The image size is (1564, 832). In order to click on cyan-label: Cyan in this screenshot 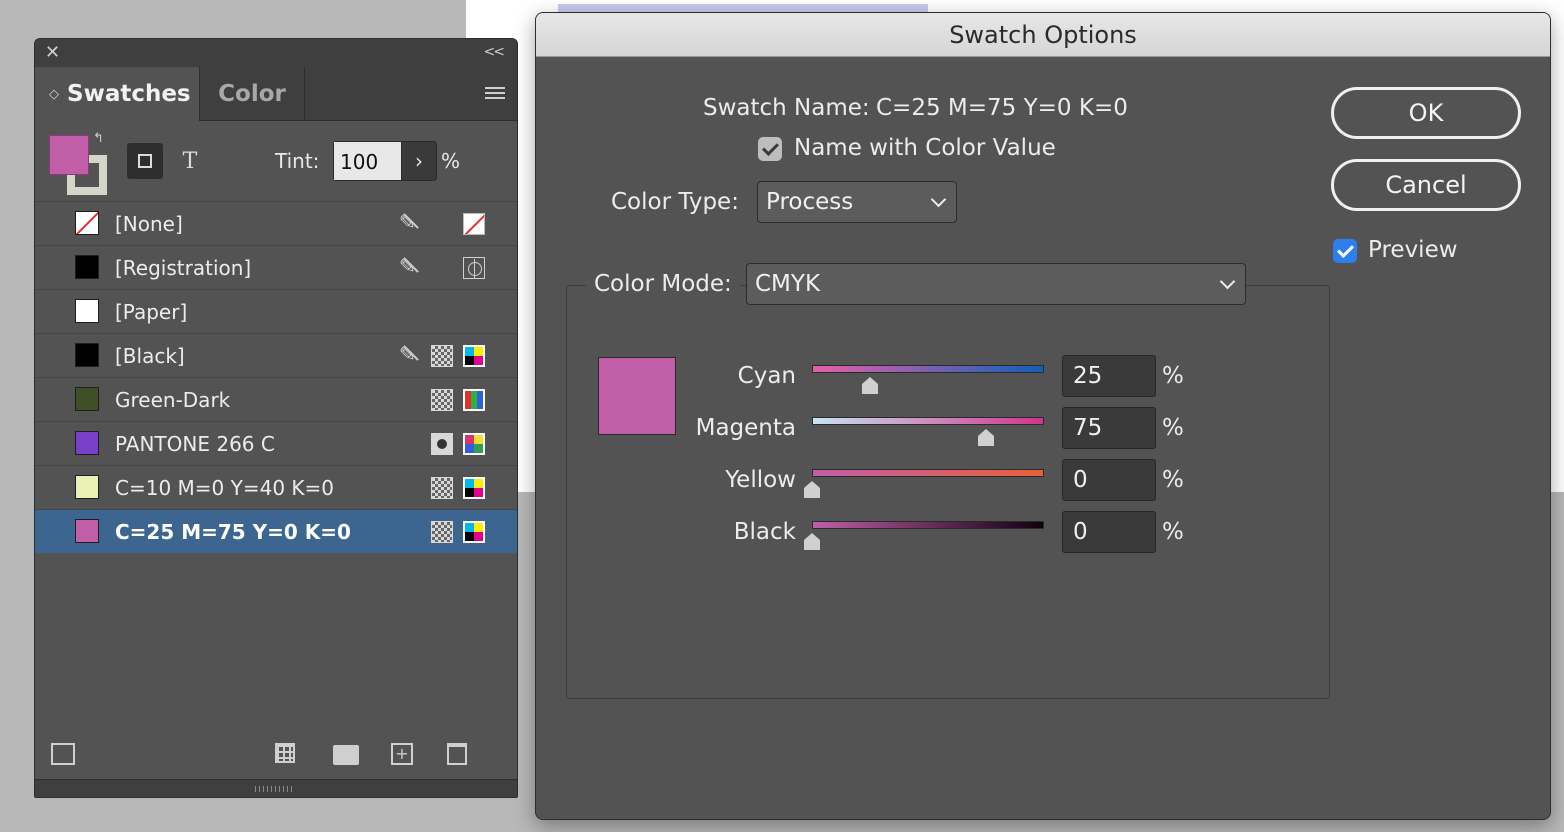, I will do `click(766, 376)`.